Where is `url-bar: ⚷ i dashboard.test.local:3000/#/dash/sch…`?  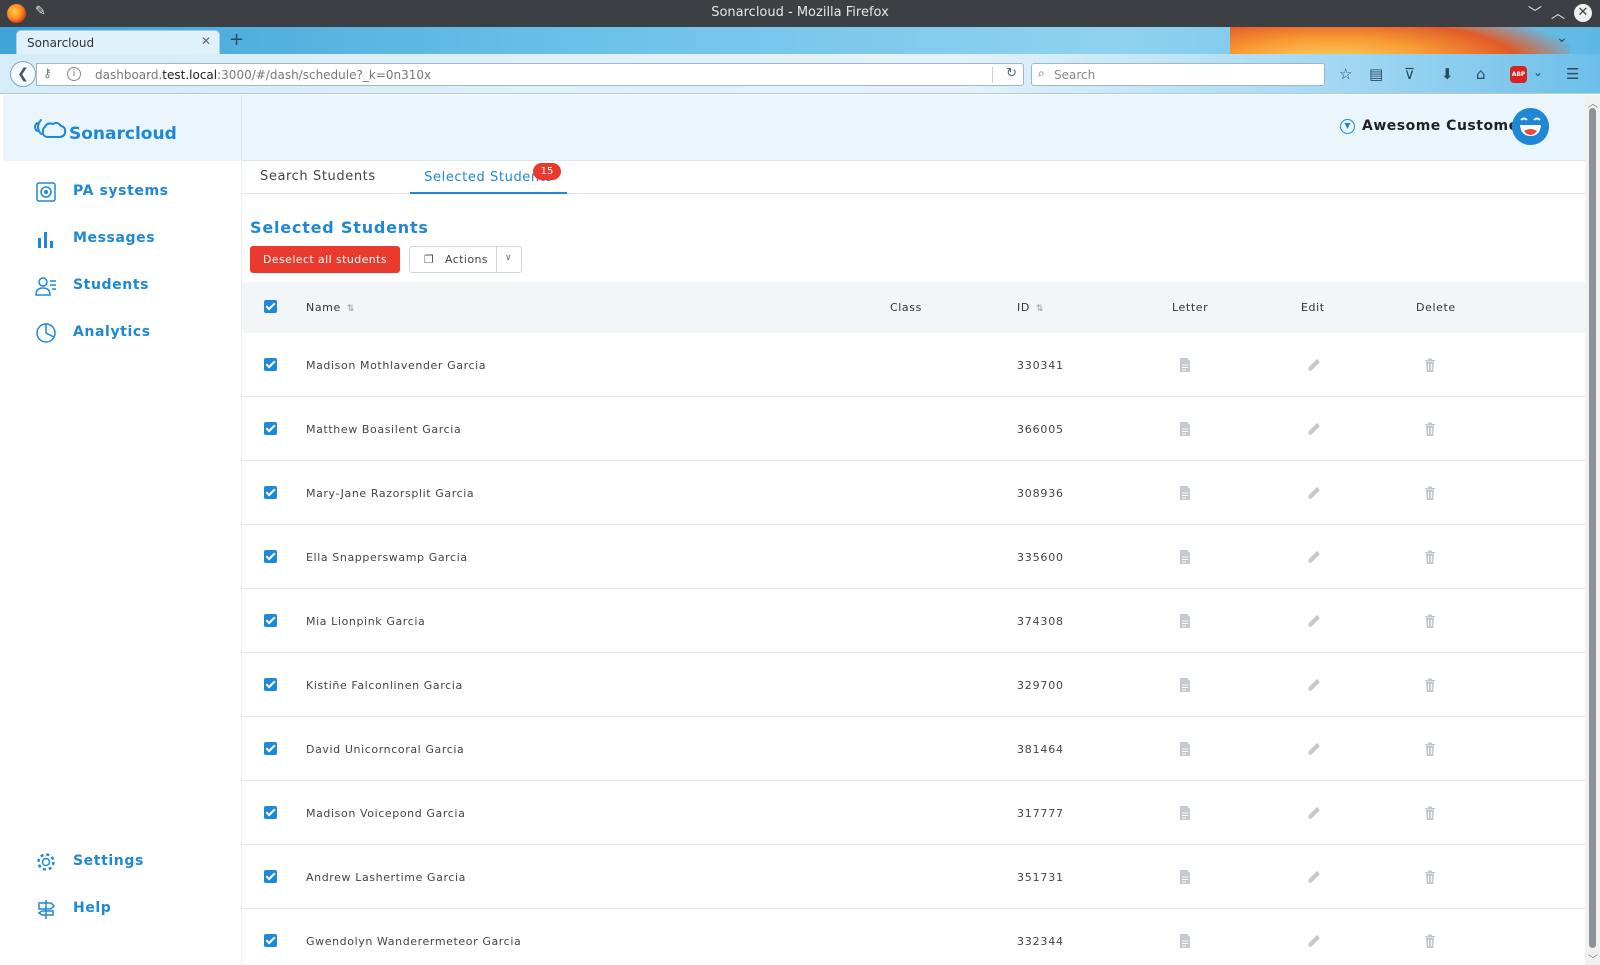 url-bar: ⚷ i dashboard.test.local:3000/#/dash/sch… is located at coordinates (530, 74).